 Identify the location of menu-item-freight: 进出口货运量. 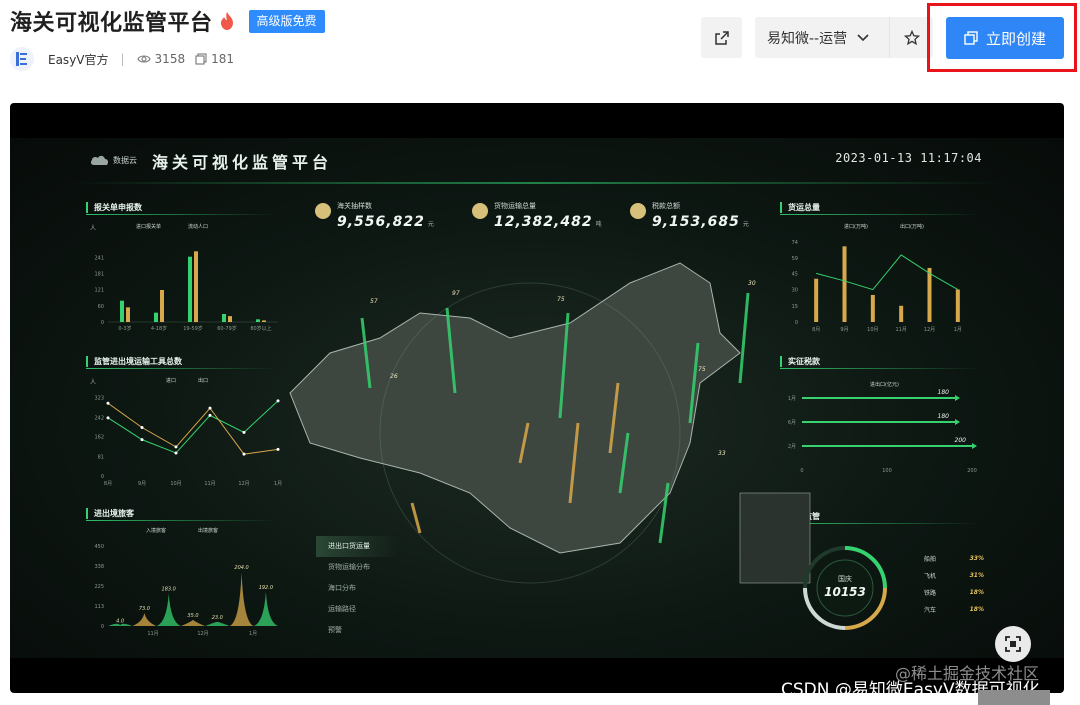
(357, 546).